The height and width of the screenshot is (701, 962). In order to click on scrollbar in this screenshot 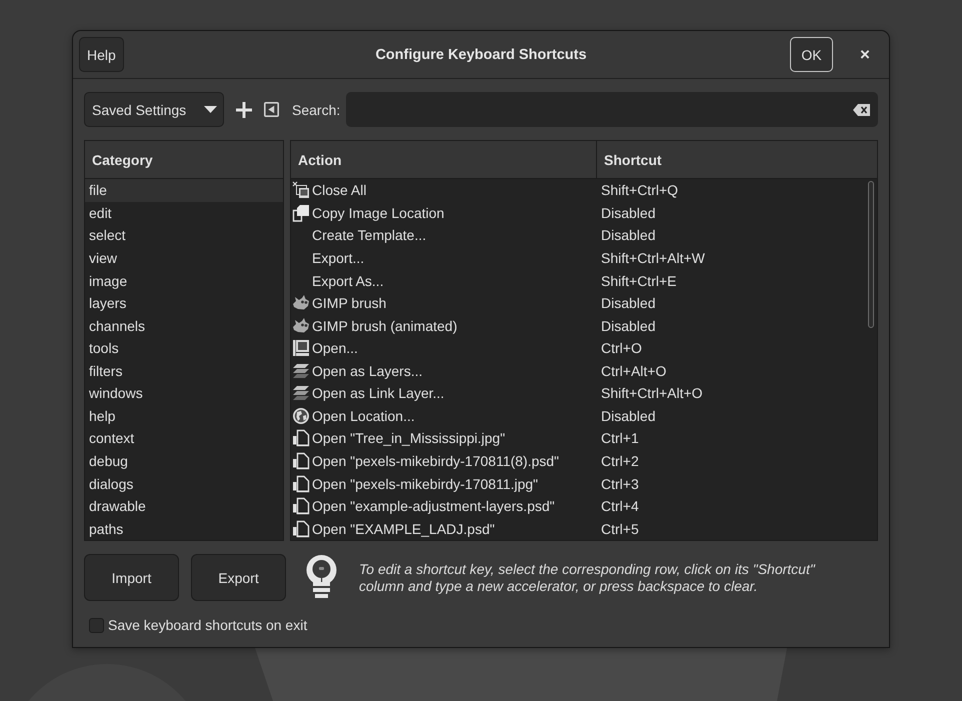, I will do `click(871, 254)`.